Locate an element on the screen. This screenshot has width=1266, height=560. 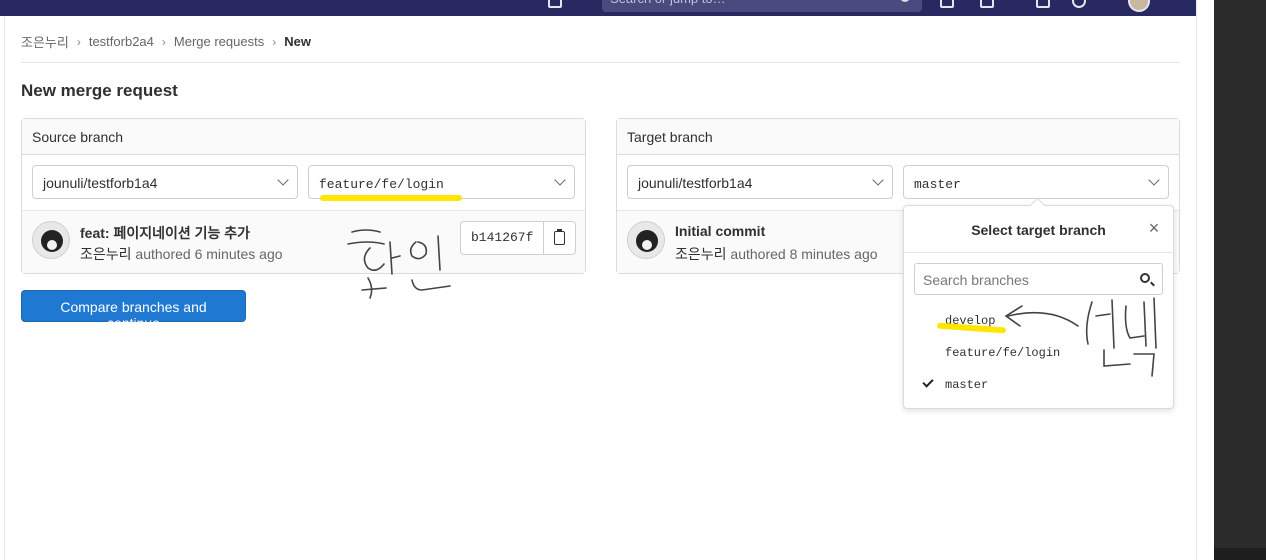
branch-search-placeholder: Search branches is located at coordinates (976, 280).